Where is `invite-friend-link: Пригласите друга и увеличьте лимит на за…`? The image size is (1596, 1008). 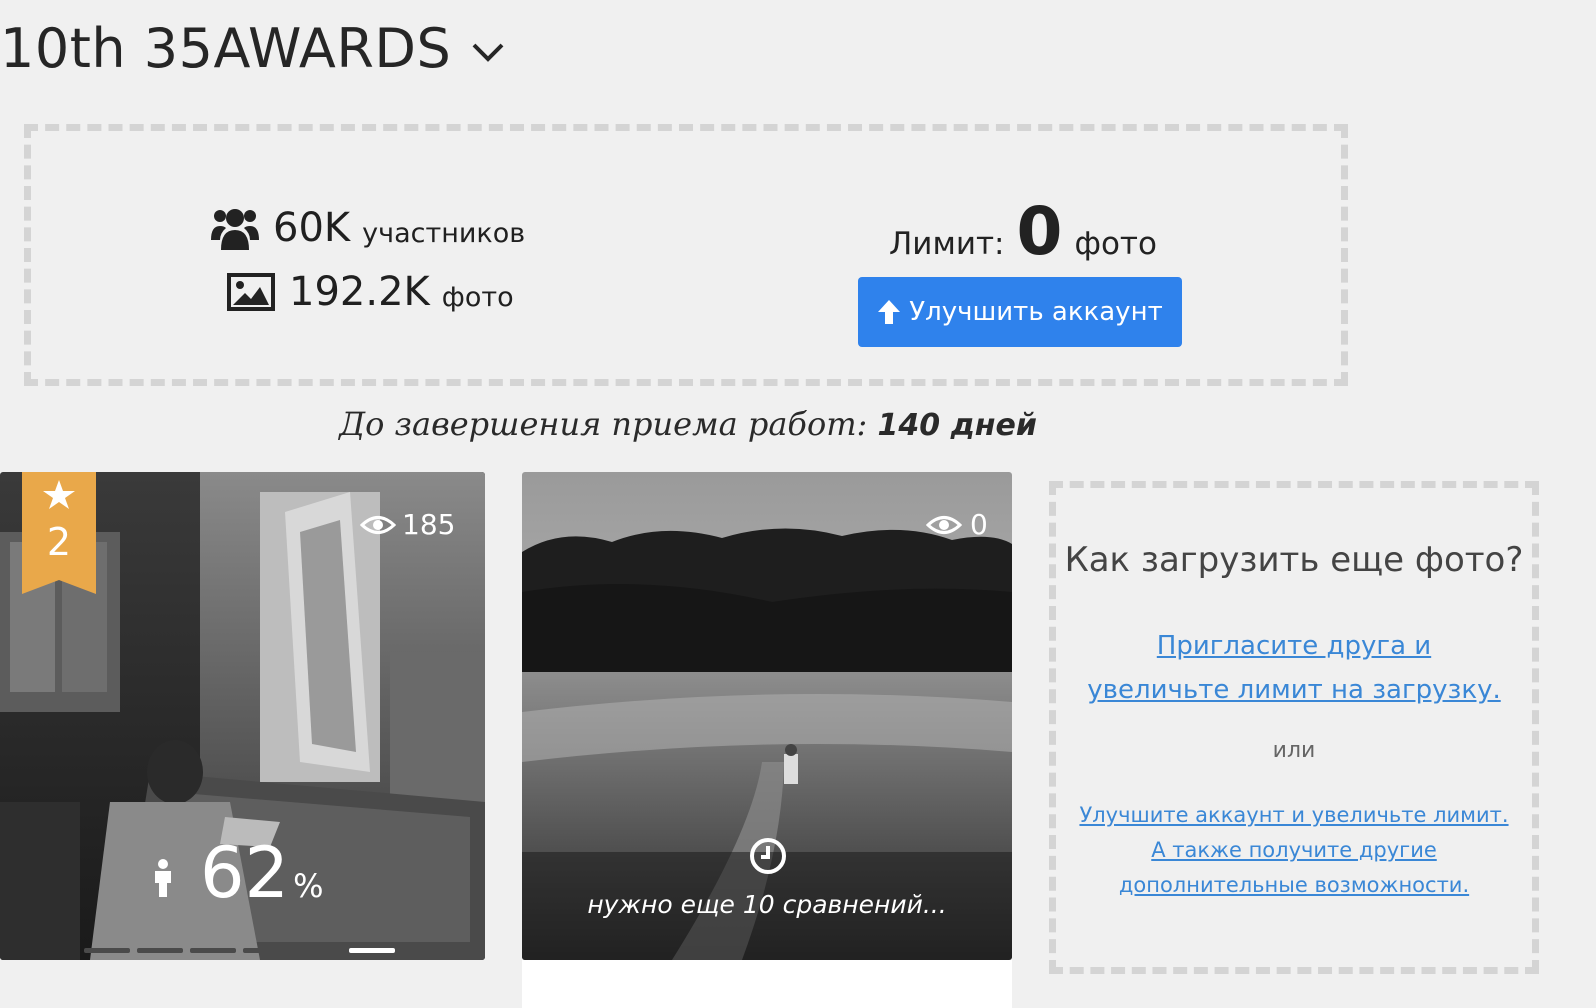 invite-friend-link: Пригласите друга и увеличьте лимит на за… is located at coordinates (1294, 668).